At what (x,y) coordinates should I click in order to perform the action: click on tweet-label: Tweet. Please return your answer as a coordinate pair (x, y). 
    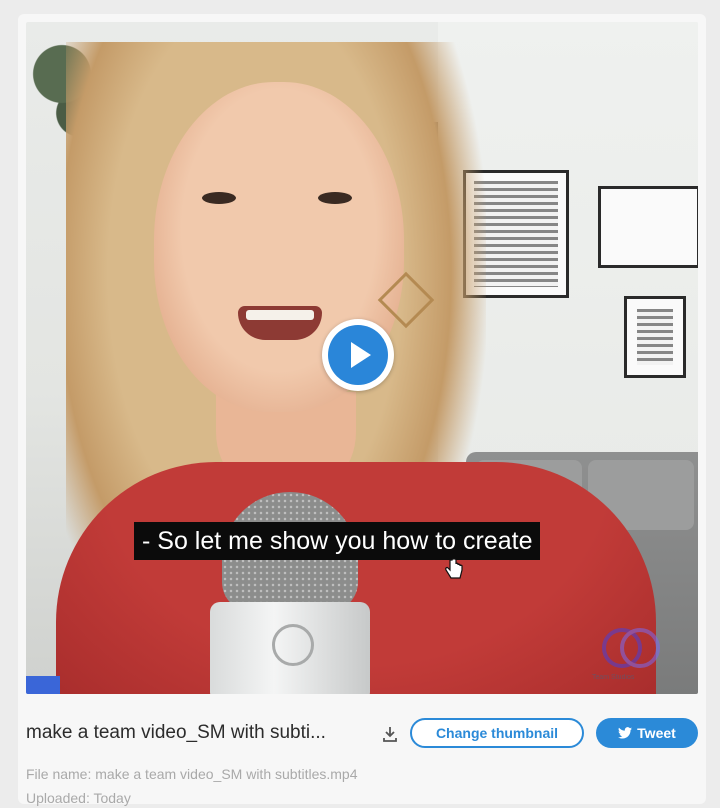
    Looking at the image, I should click on (656, 733).